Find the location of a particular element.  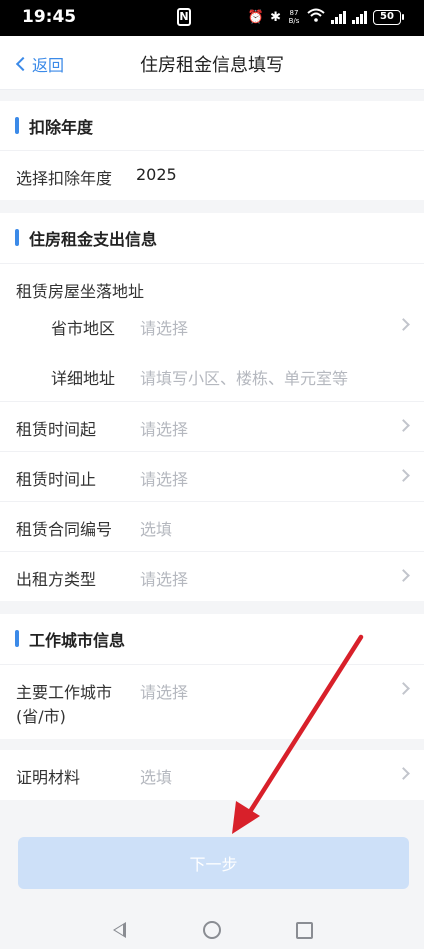

field-label: 租赁房屋坐落地址 is located at coordinates (80, 291).